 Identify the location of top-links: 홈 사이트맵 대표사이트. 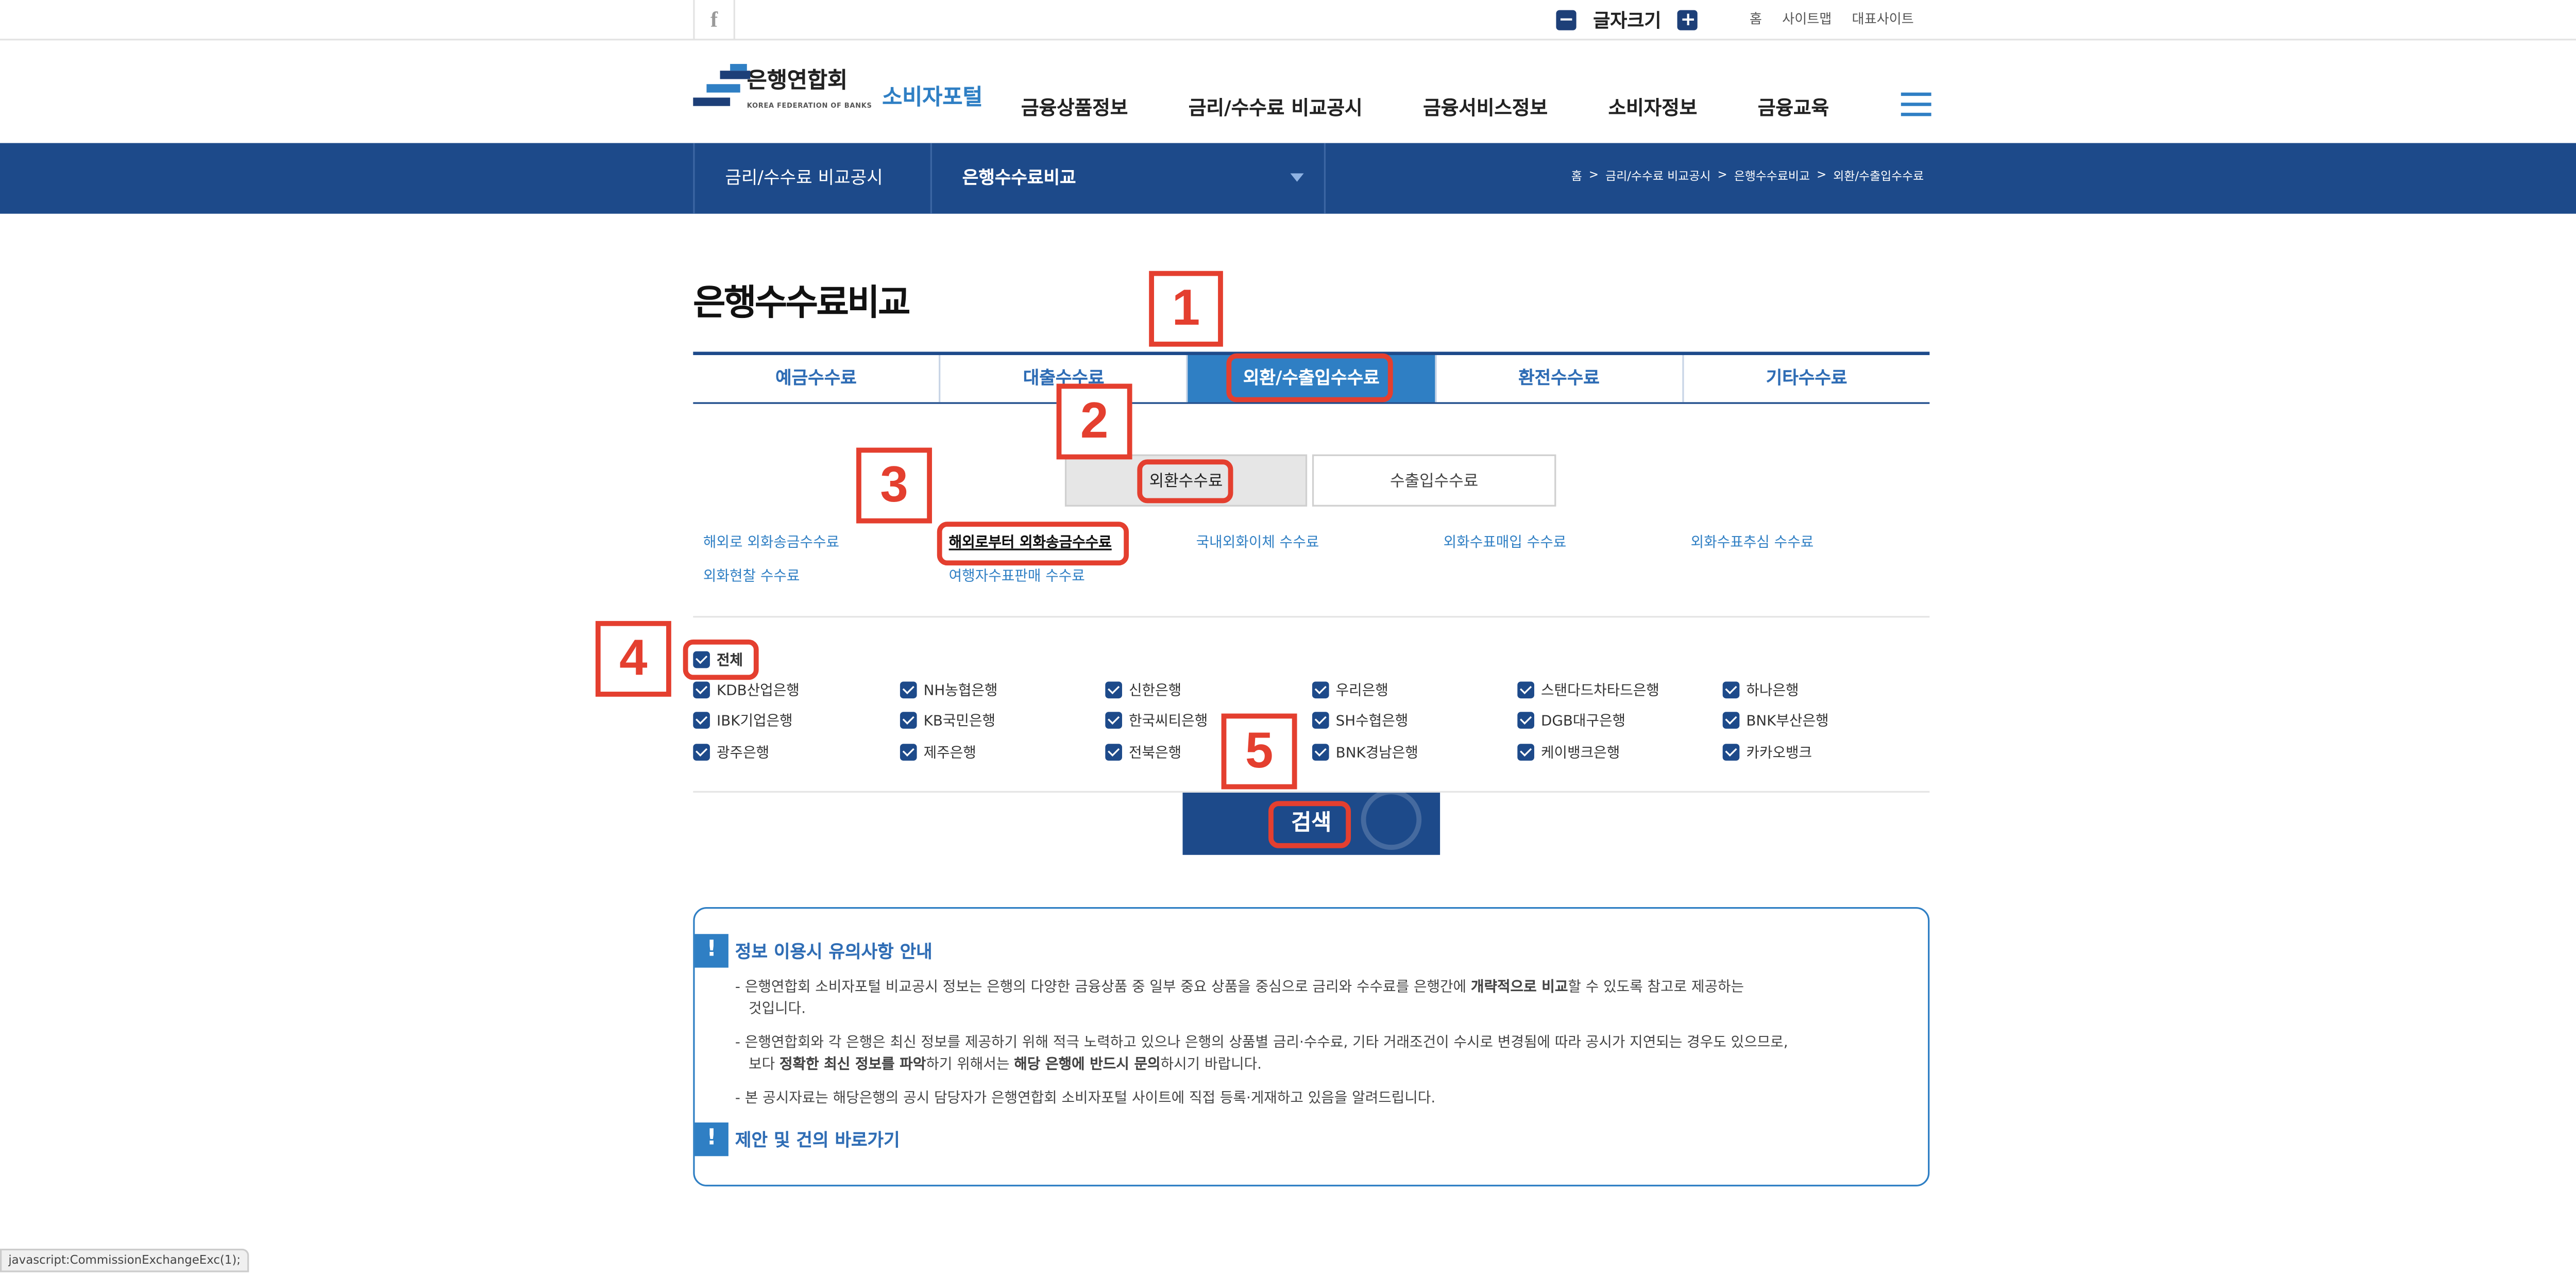
(1832, 19).